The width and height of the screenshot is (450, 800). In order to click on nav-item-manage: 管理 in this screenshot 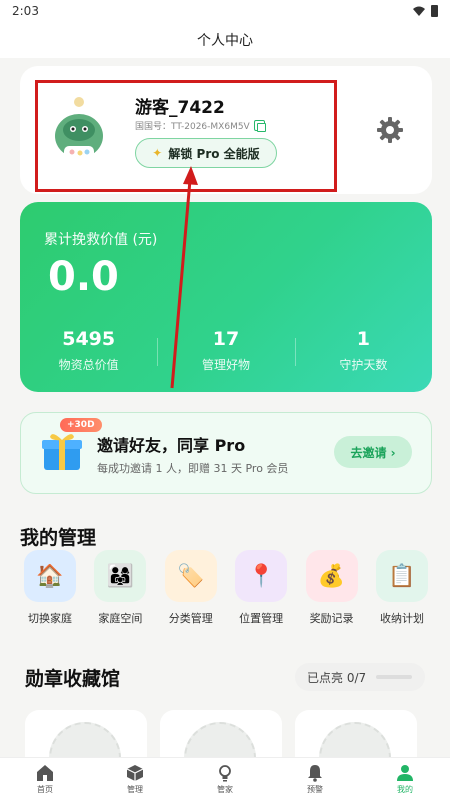, I will do `click(135, 779)`.